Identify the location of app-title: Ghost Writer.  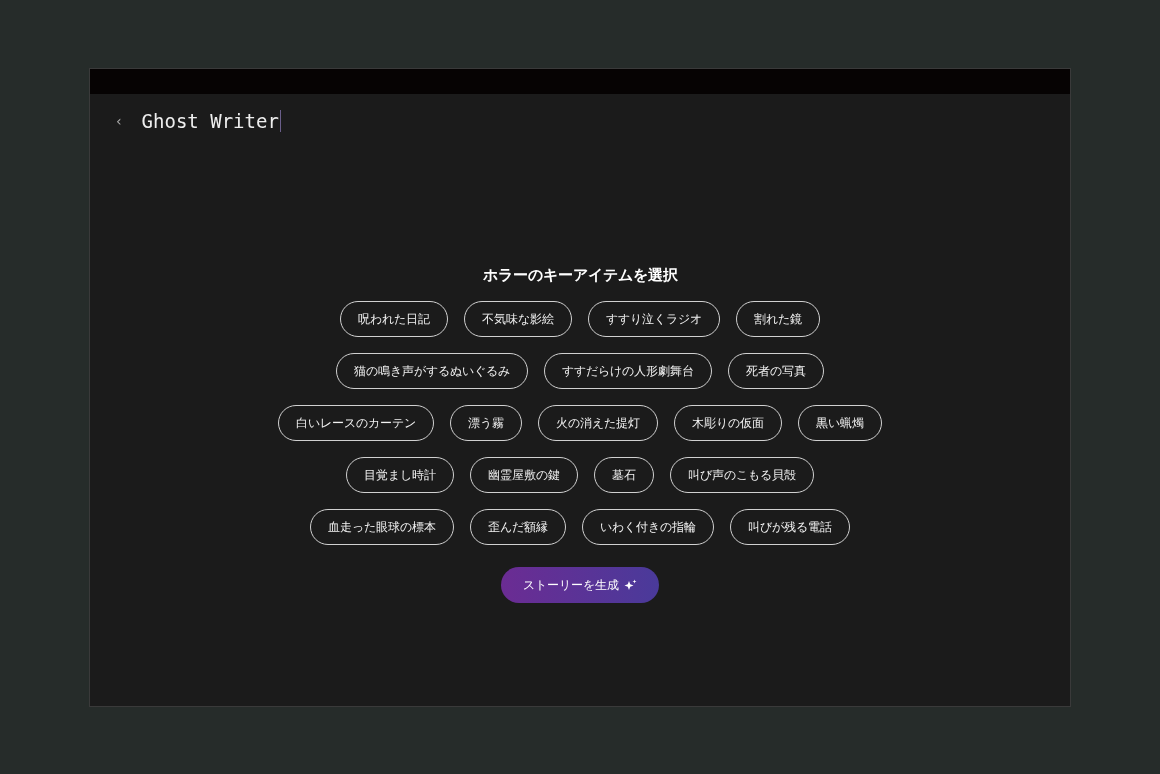
(210, 121).